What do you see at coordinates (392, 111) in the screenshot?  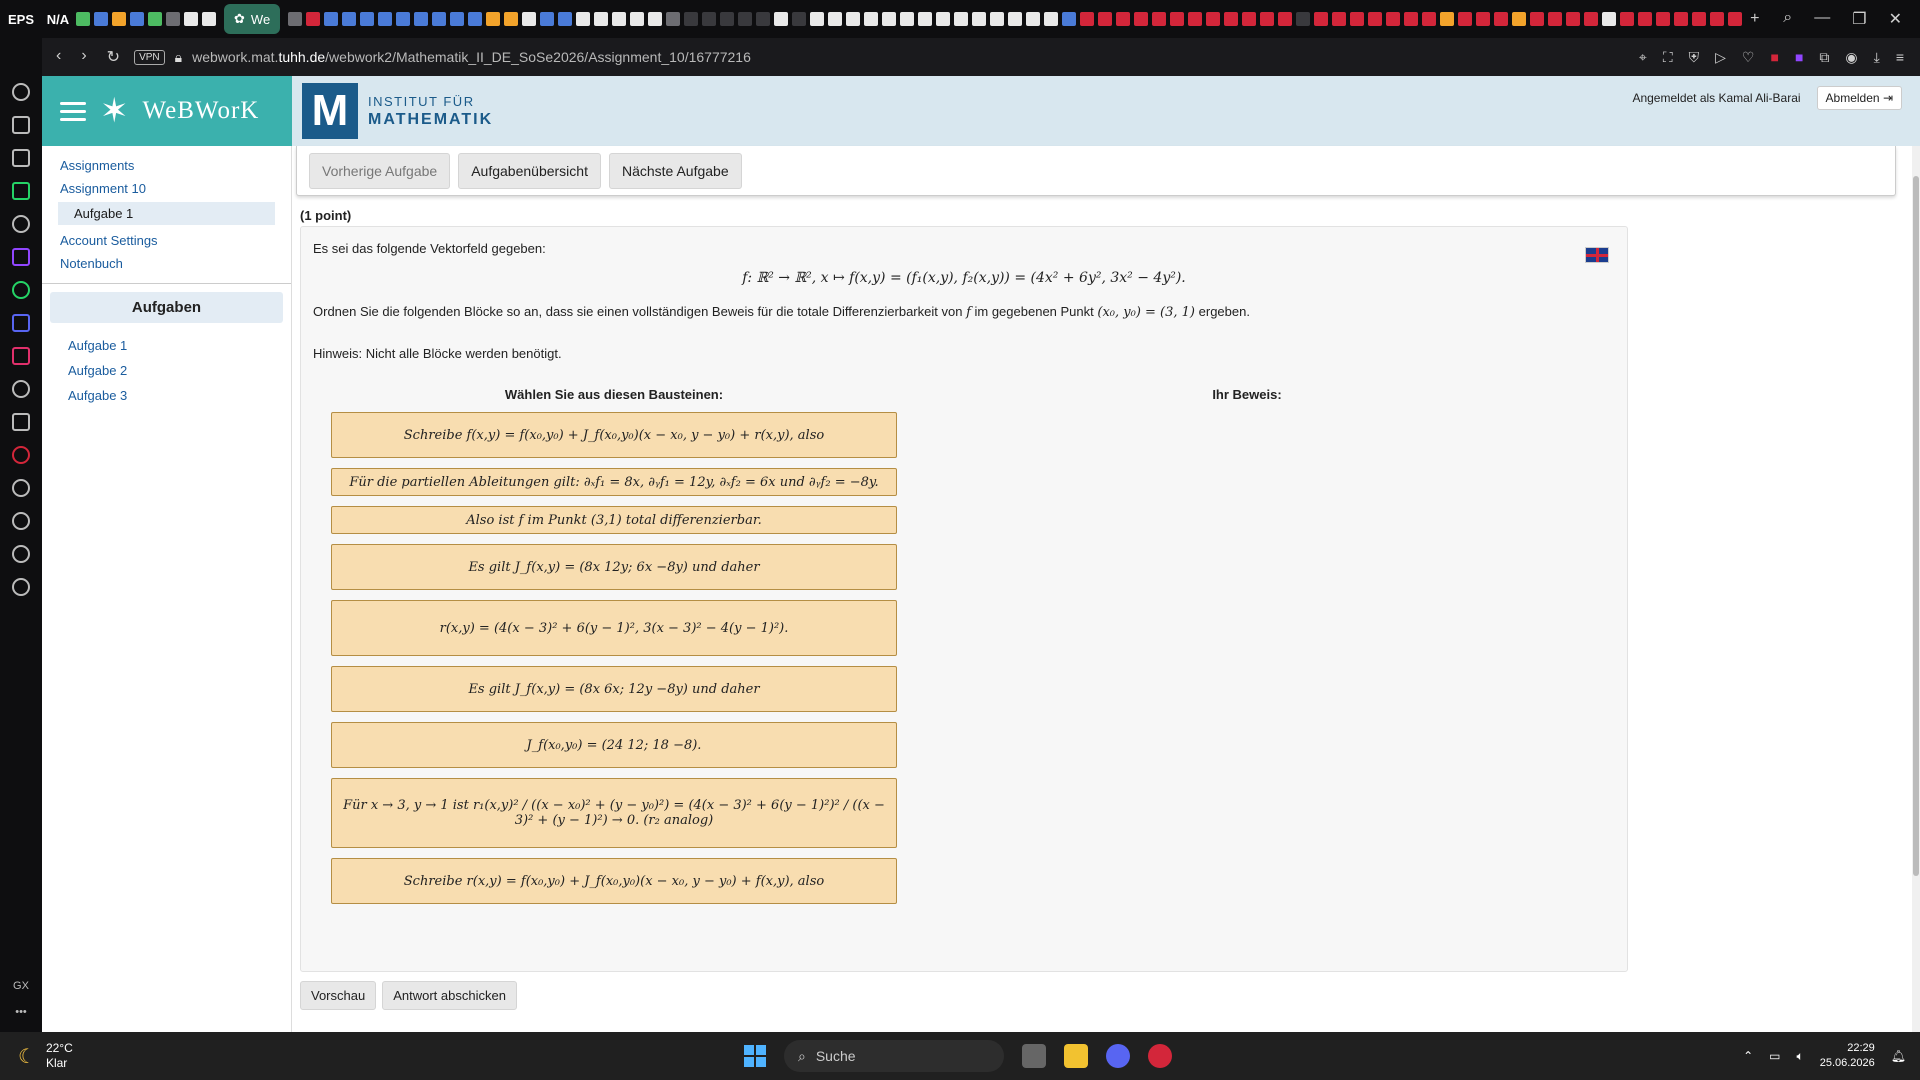 I see `institute-logo: M INSTITUT FÜR MATHEMATIK` at bounding box center [392, 111].